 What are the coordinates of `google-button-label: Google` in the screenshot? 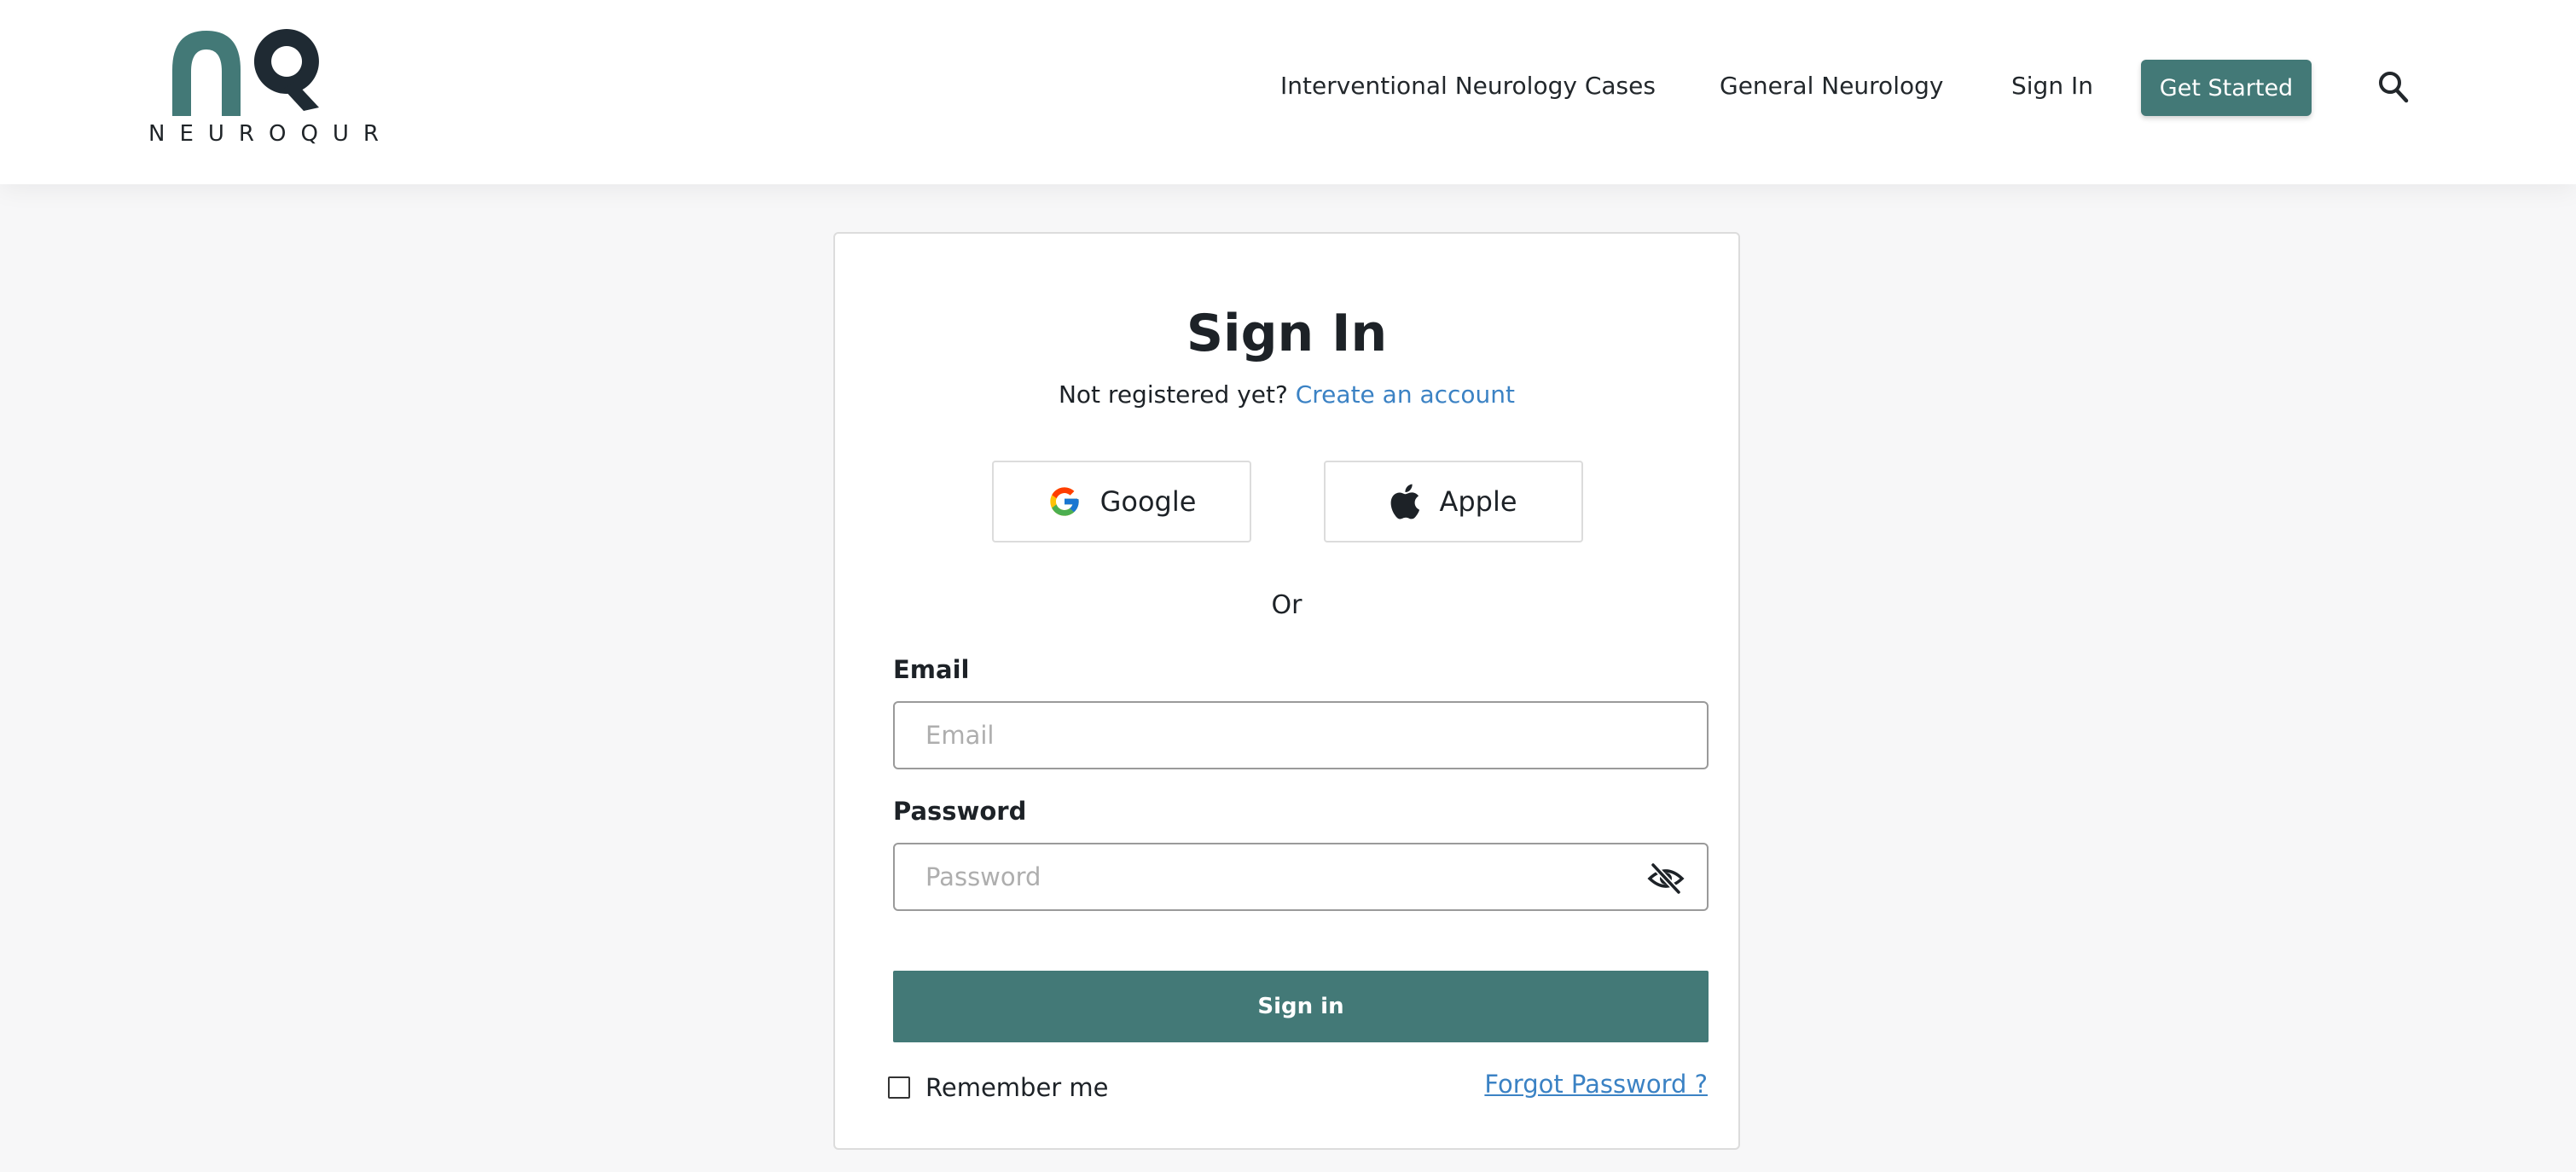 It's located at (1148, 501).